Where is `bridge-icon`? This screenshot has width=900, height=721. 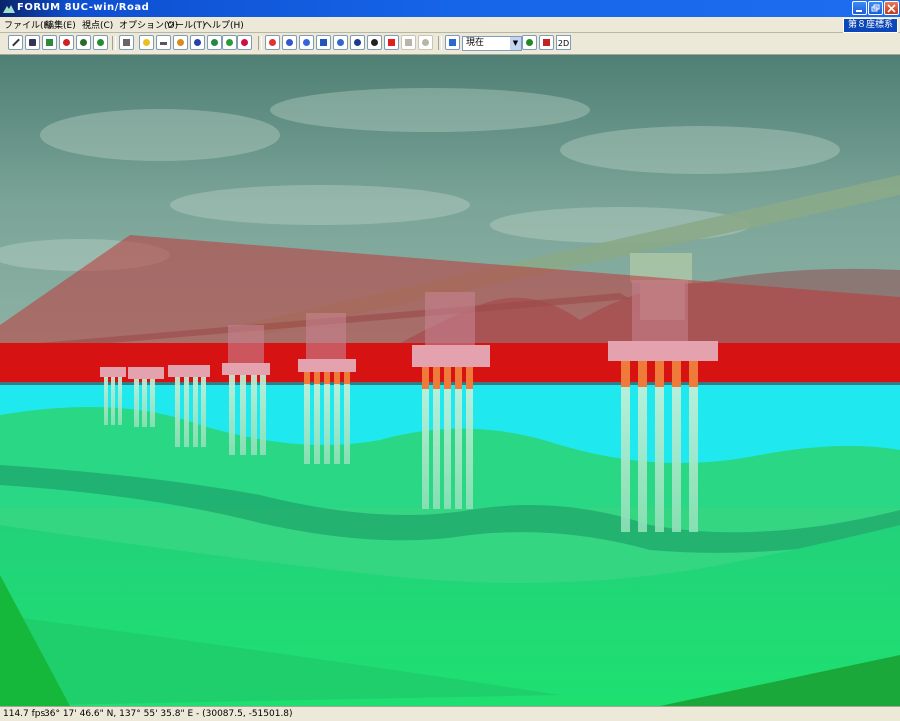 bridge-icon is located at coordinates (163, 43).